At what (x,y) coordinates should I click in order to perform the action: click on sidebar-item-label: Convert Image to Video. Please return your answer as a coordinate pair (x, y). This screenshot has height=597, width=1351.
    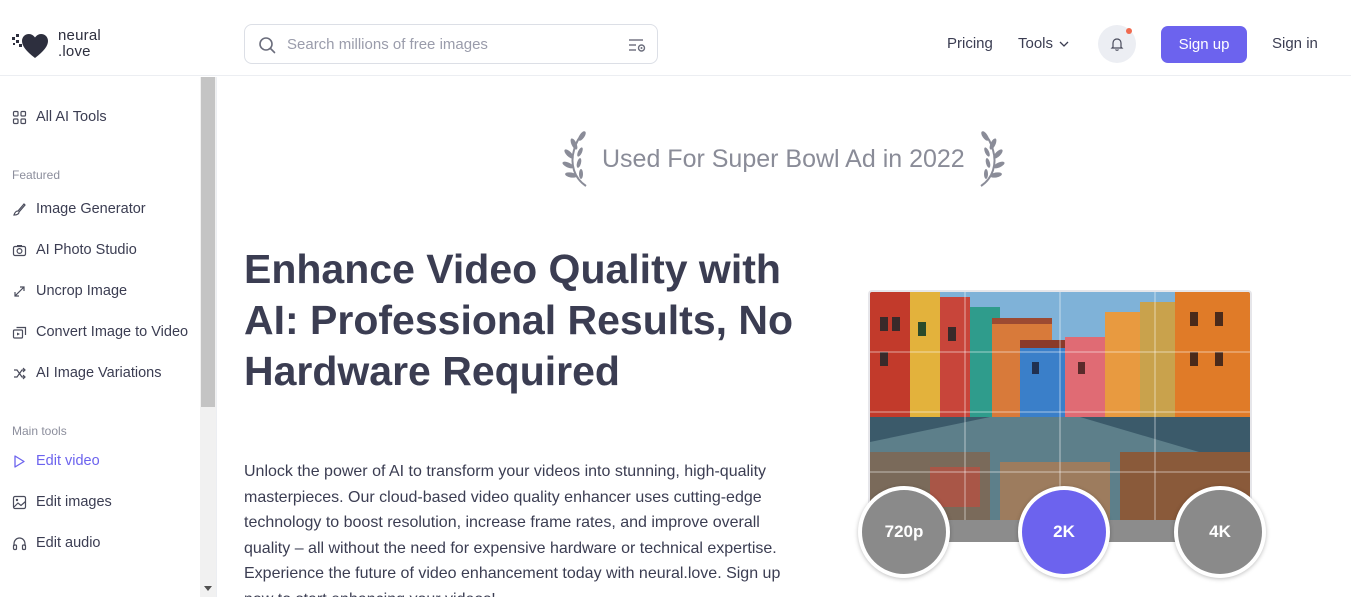
    Looking at the image, I should click on (112, 332).